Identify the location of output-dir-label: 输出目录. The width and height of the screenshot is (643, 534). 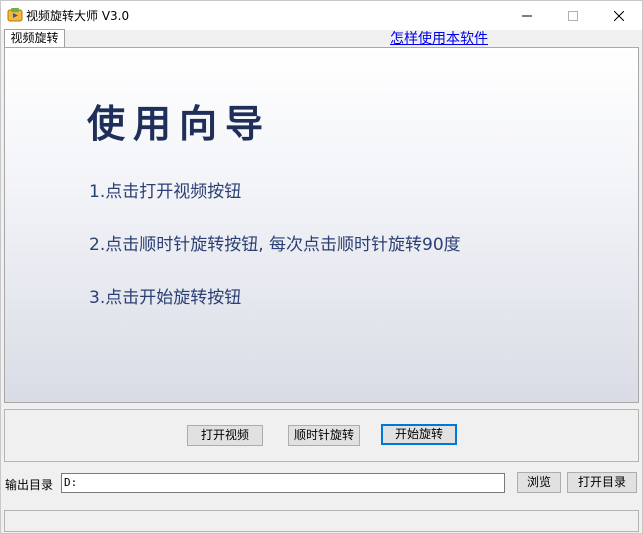
(29, 485).